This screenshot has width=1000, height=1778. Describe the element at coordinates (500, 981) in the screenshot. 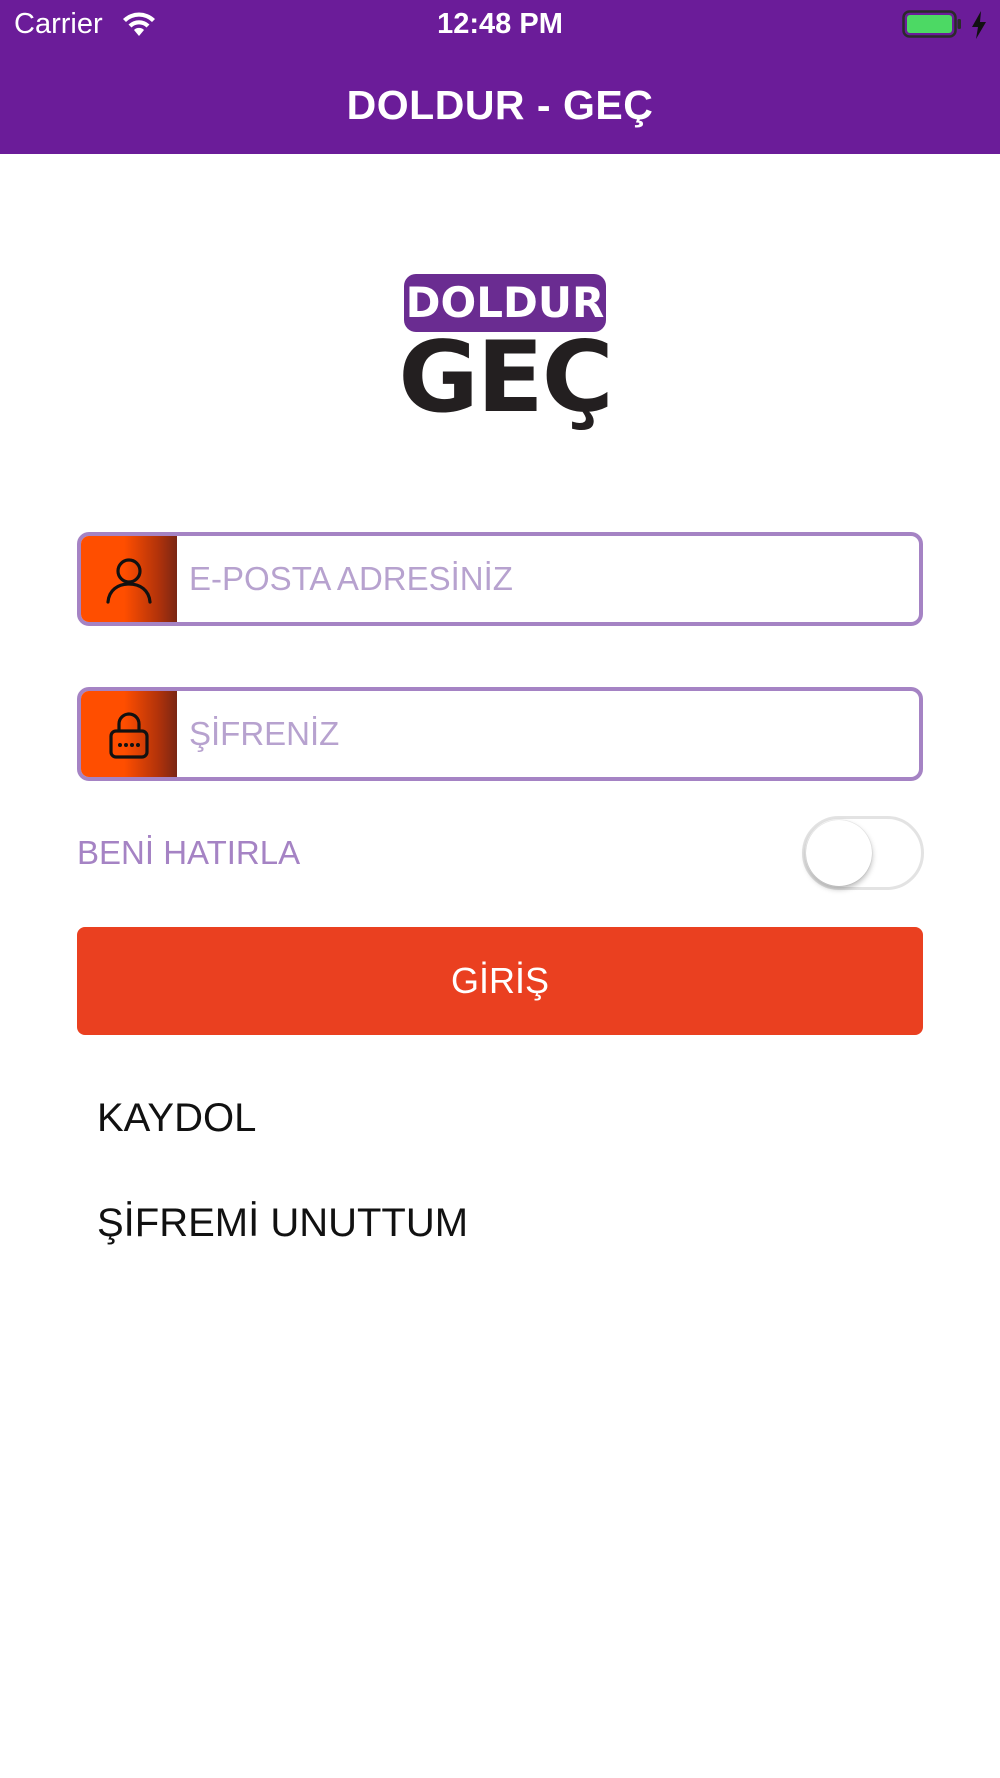

I see `login-button: GİRİŞ` at that location.